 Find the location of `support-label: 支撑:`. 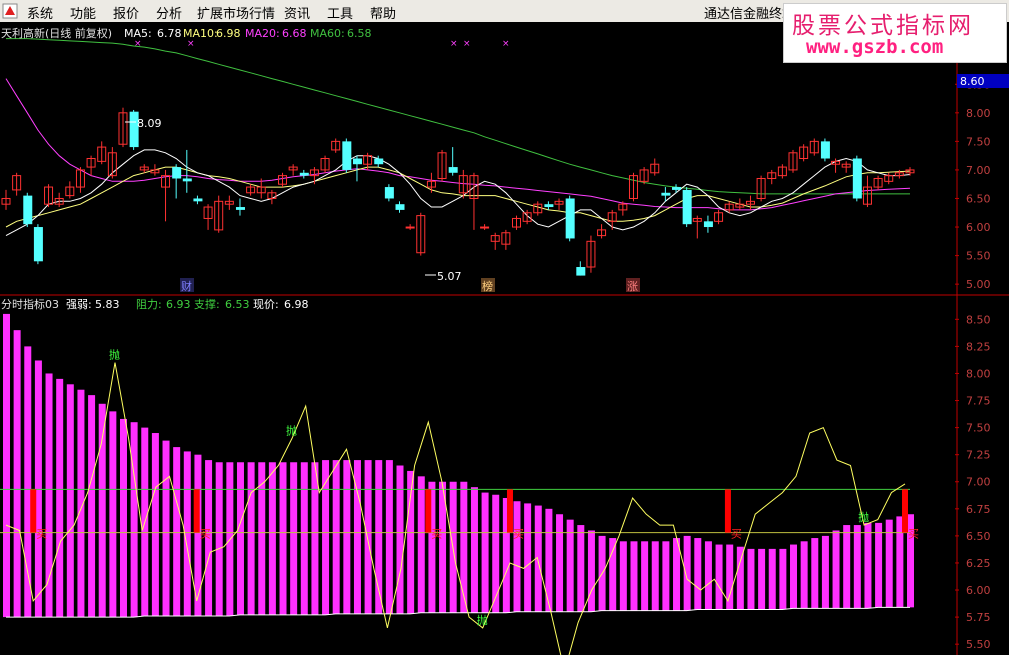

support-label: 支撑: is located at coordinates (207, 304).